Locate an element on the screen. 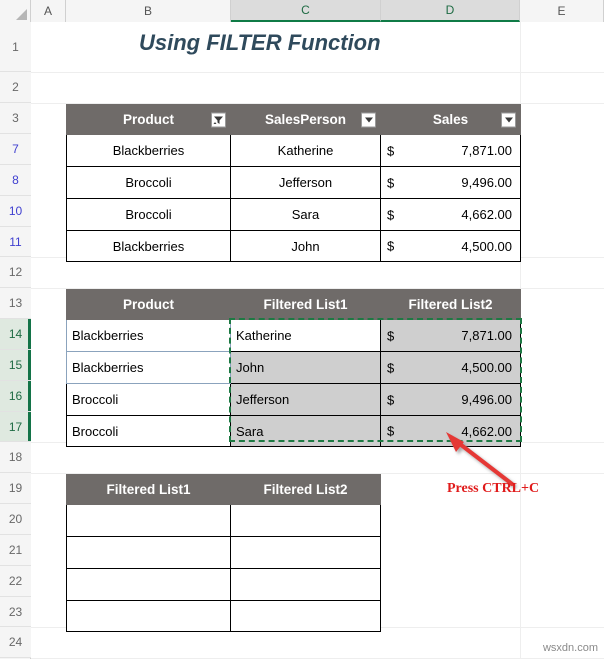 The width and height of the screenshot is (604, 659). select-all-corner is located at coordinates (15, 11).